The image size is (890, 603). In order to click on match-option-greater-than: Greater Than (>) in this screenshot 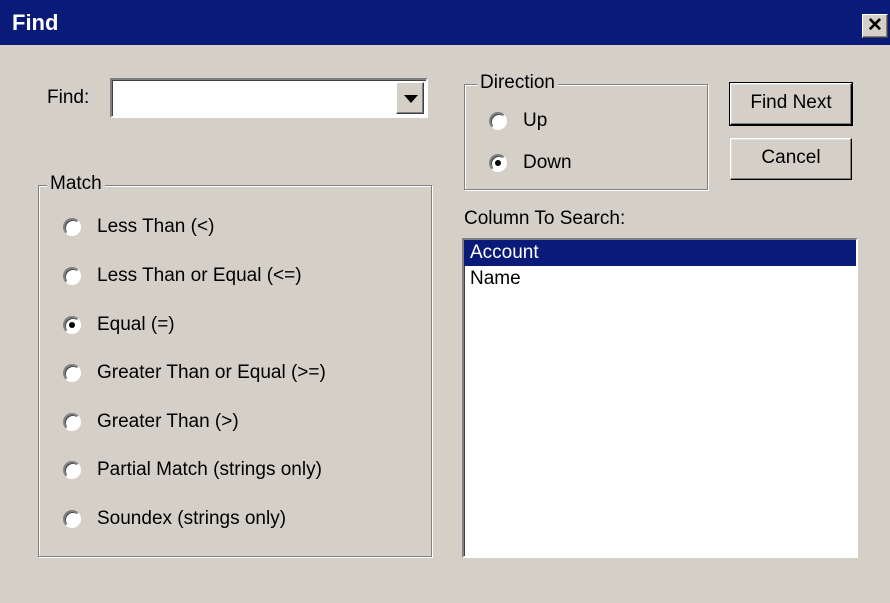, I will do `click(151, 422)`.